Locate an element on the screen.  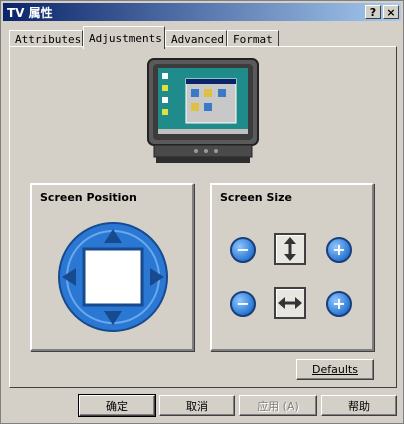
screen-position-title: Screen Position is located at coordinates (88, 197).